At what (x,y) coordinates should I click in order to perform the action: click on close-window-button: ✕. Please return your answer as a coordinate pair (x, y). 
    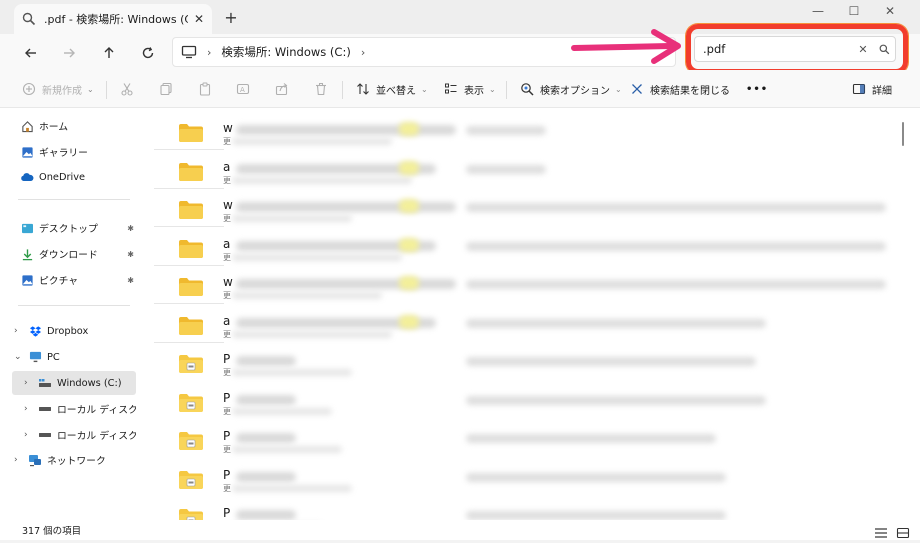
    Looking at the image, I should click on (890, 11).